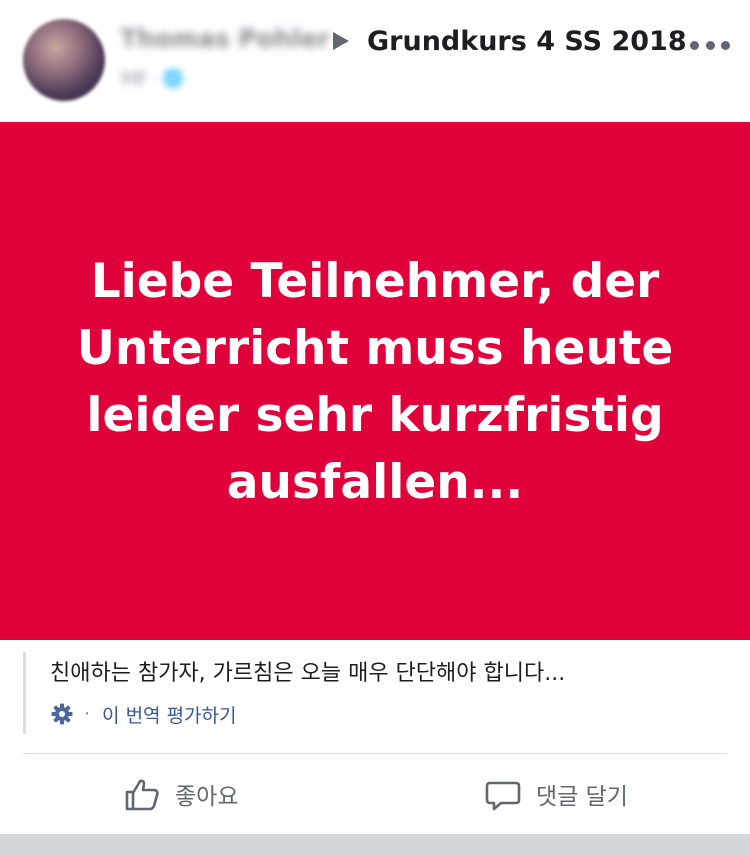 This screenshot has height=856, width=750. Describe the element at coordinates (375, 845) in the screenshot. I see `feed-separator` at that location.